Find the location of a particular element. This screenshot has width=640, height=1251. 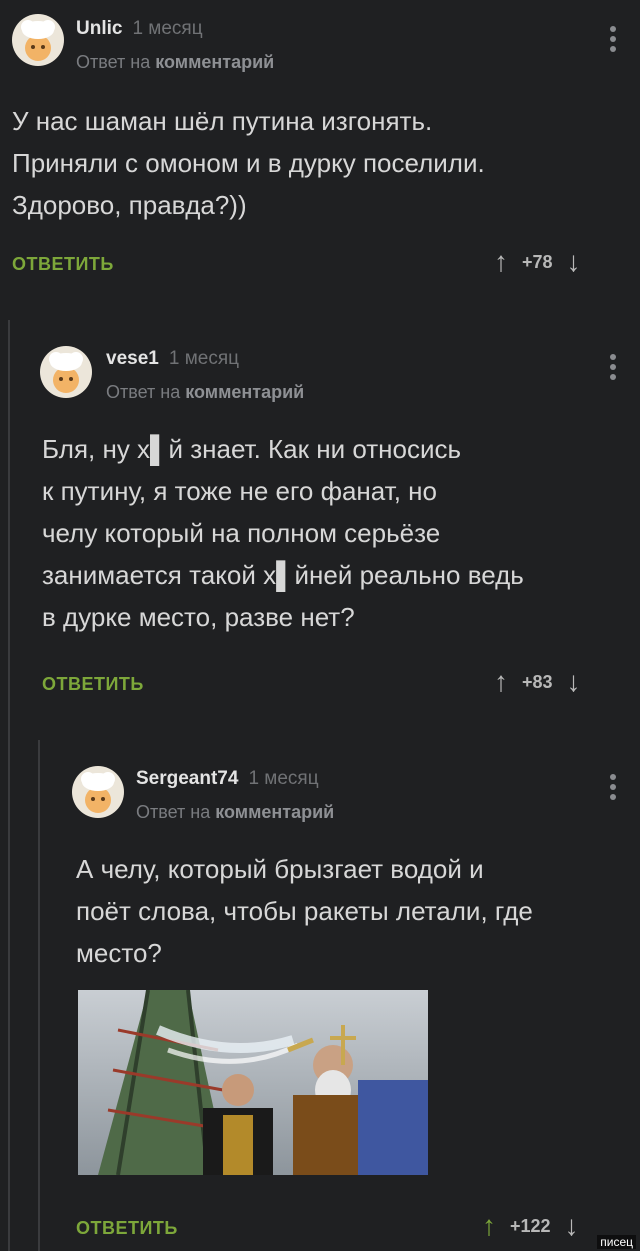

comment-photo is located at coordinates (253, 1082).